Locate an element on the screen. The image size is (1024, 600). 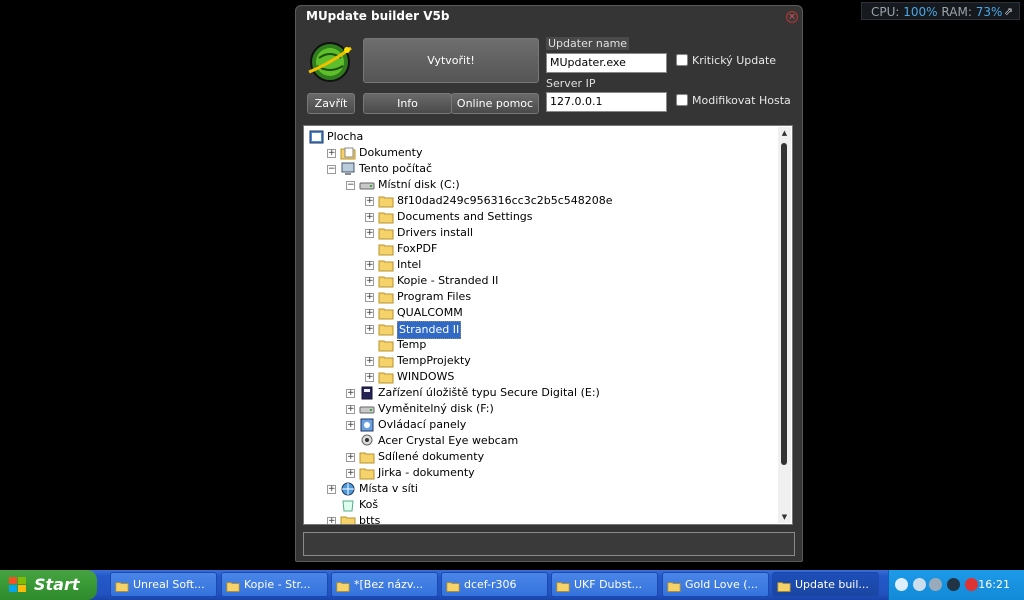
tree-node-label: Jirka - dokumenty is located at coordinates (426, 472).